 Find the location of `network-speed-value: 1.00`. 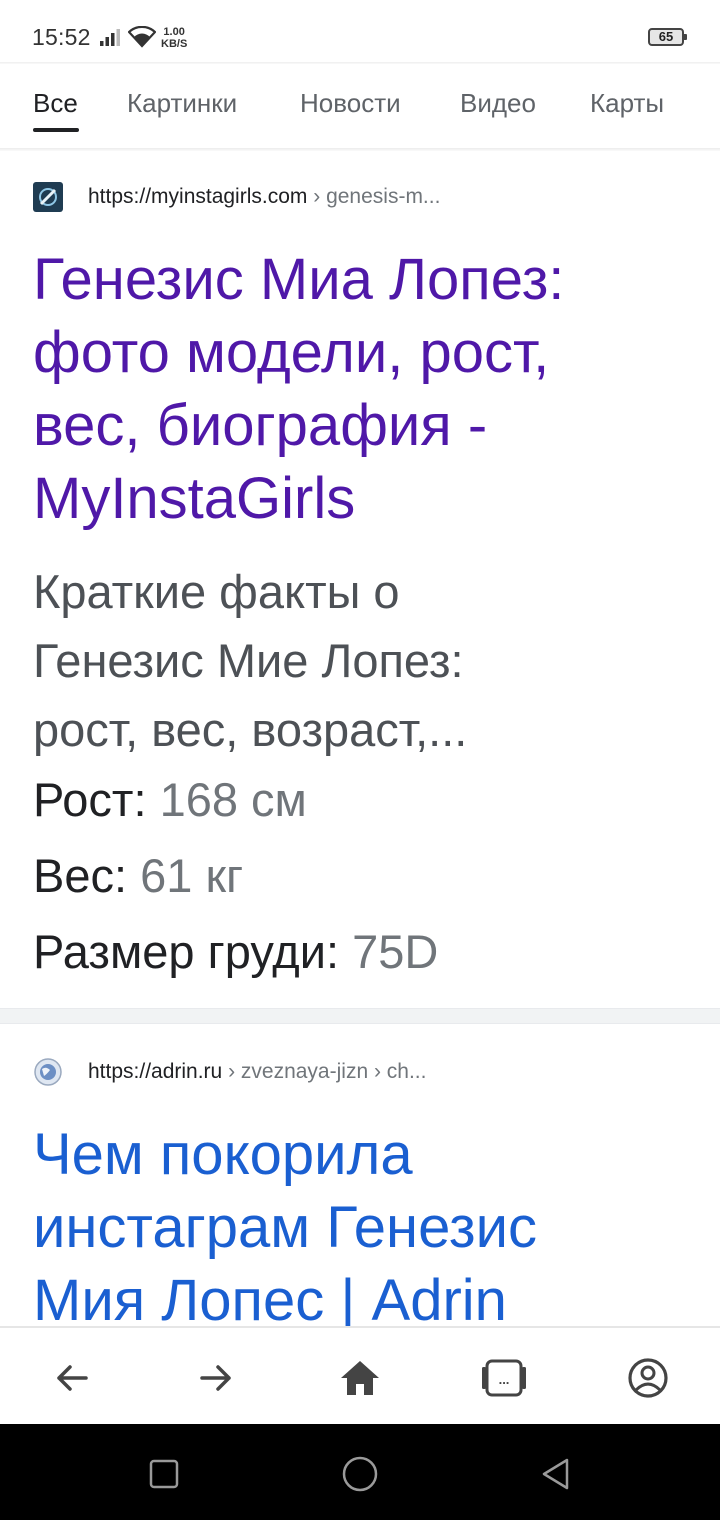

network-speed-value: 1.00 is located at coordinates (174, 32).